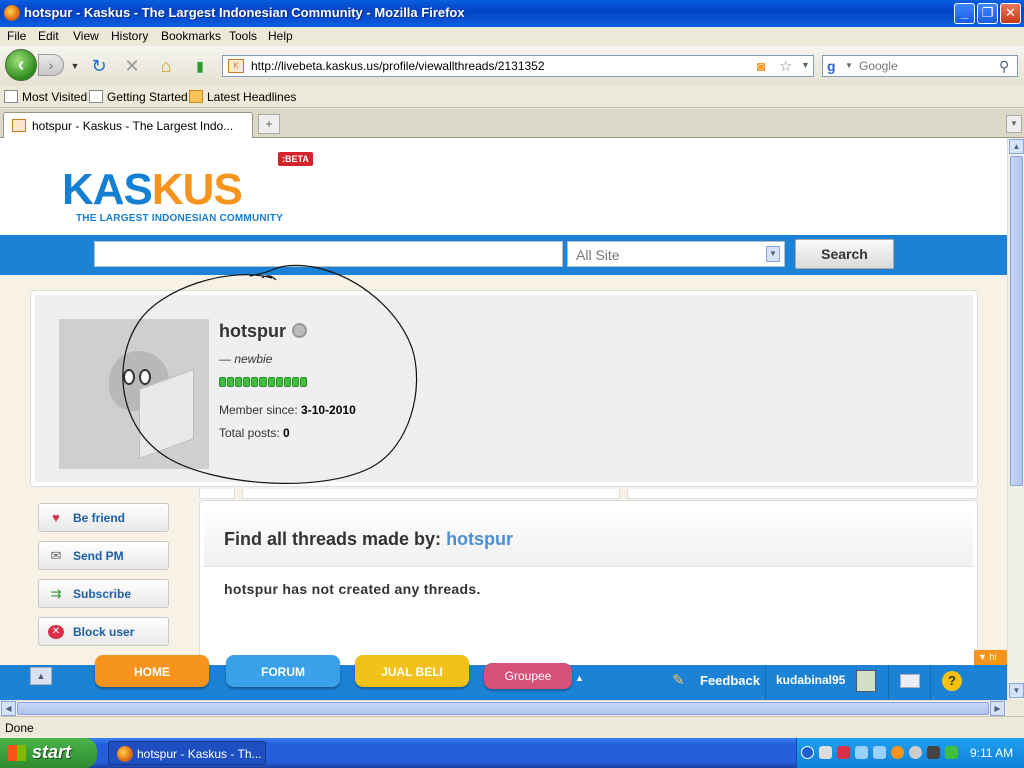 The height and width of the screenshot is (768, 1024). What do you see at coordinates (107, 189) in the screenshot?
I see `logo-part-1: KAS` at bounding box center [107, 189].